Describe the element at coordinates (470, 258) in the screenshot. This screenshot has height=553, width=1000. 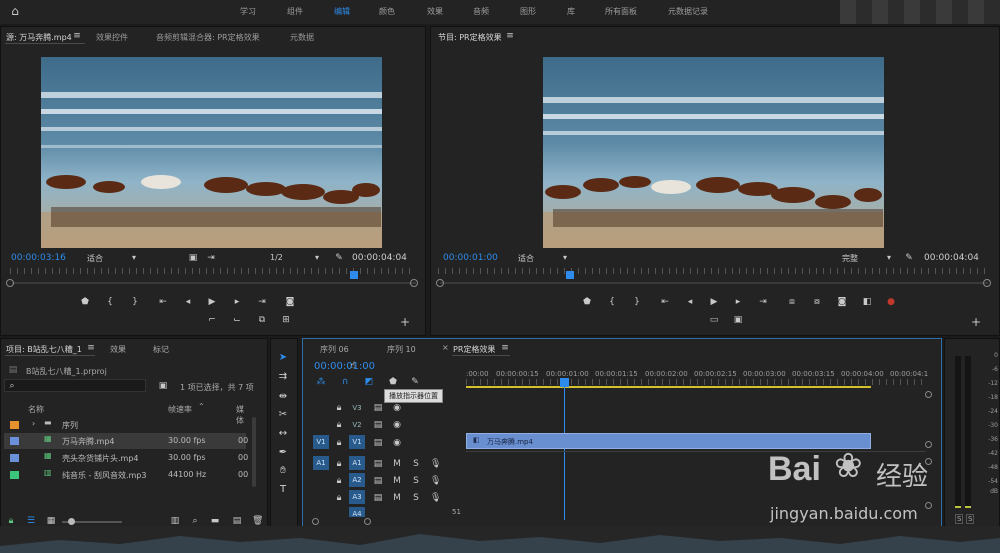
I see `program-timecode: 00:00:01:00` at that location.